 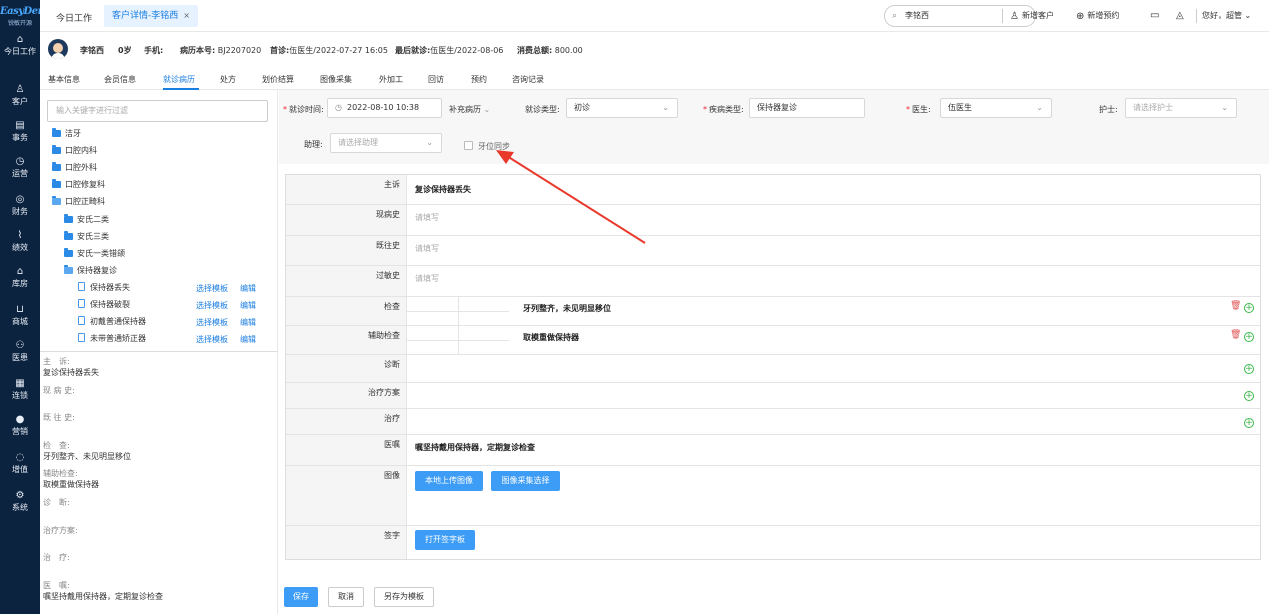 What do you see at coordinates (404, 597) in the screenshot?
I see `save-as-template-button: 另存为模板` at bounding box center [404, 597].